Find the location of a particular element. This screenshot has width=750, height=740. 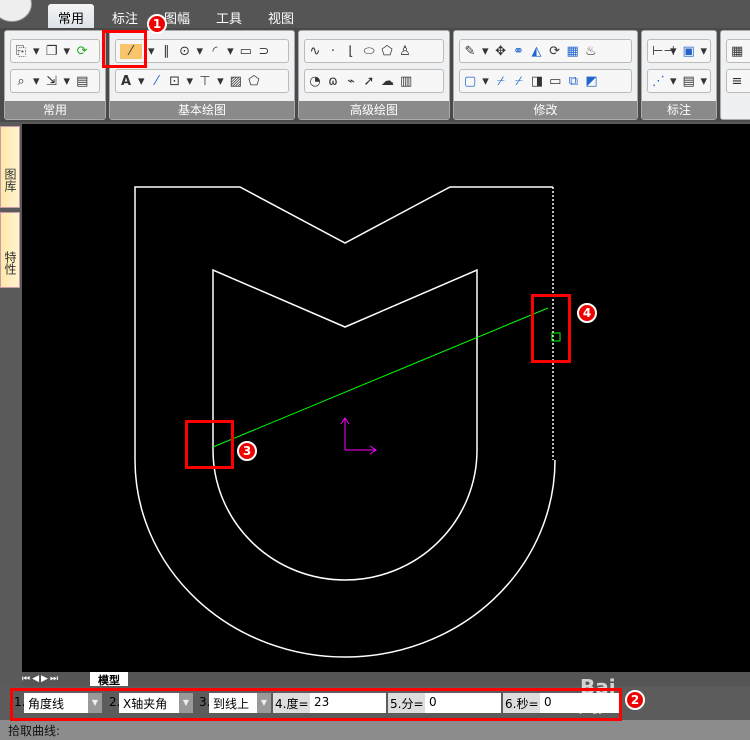

side-tab-properties: 特性 is located at coordinates (10, 250).